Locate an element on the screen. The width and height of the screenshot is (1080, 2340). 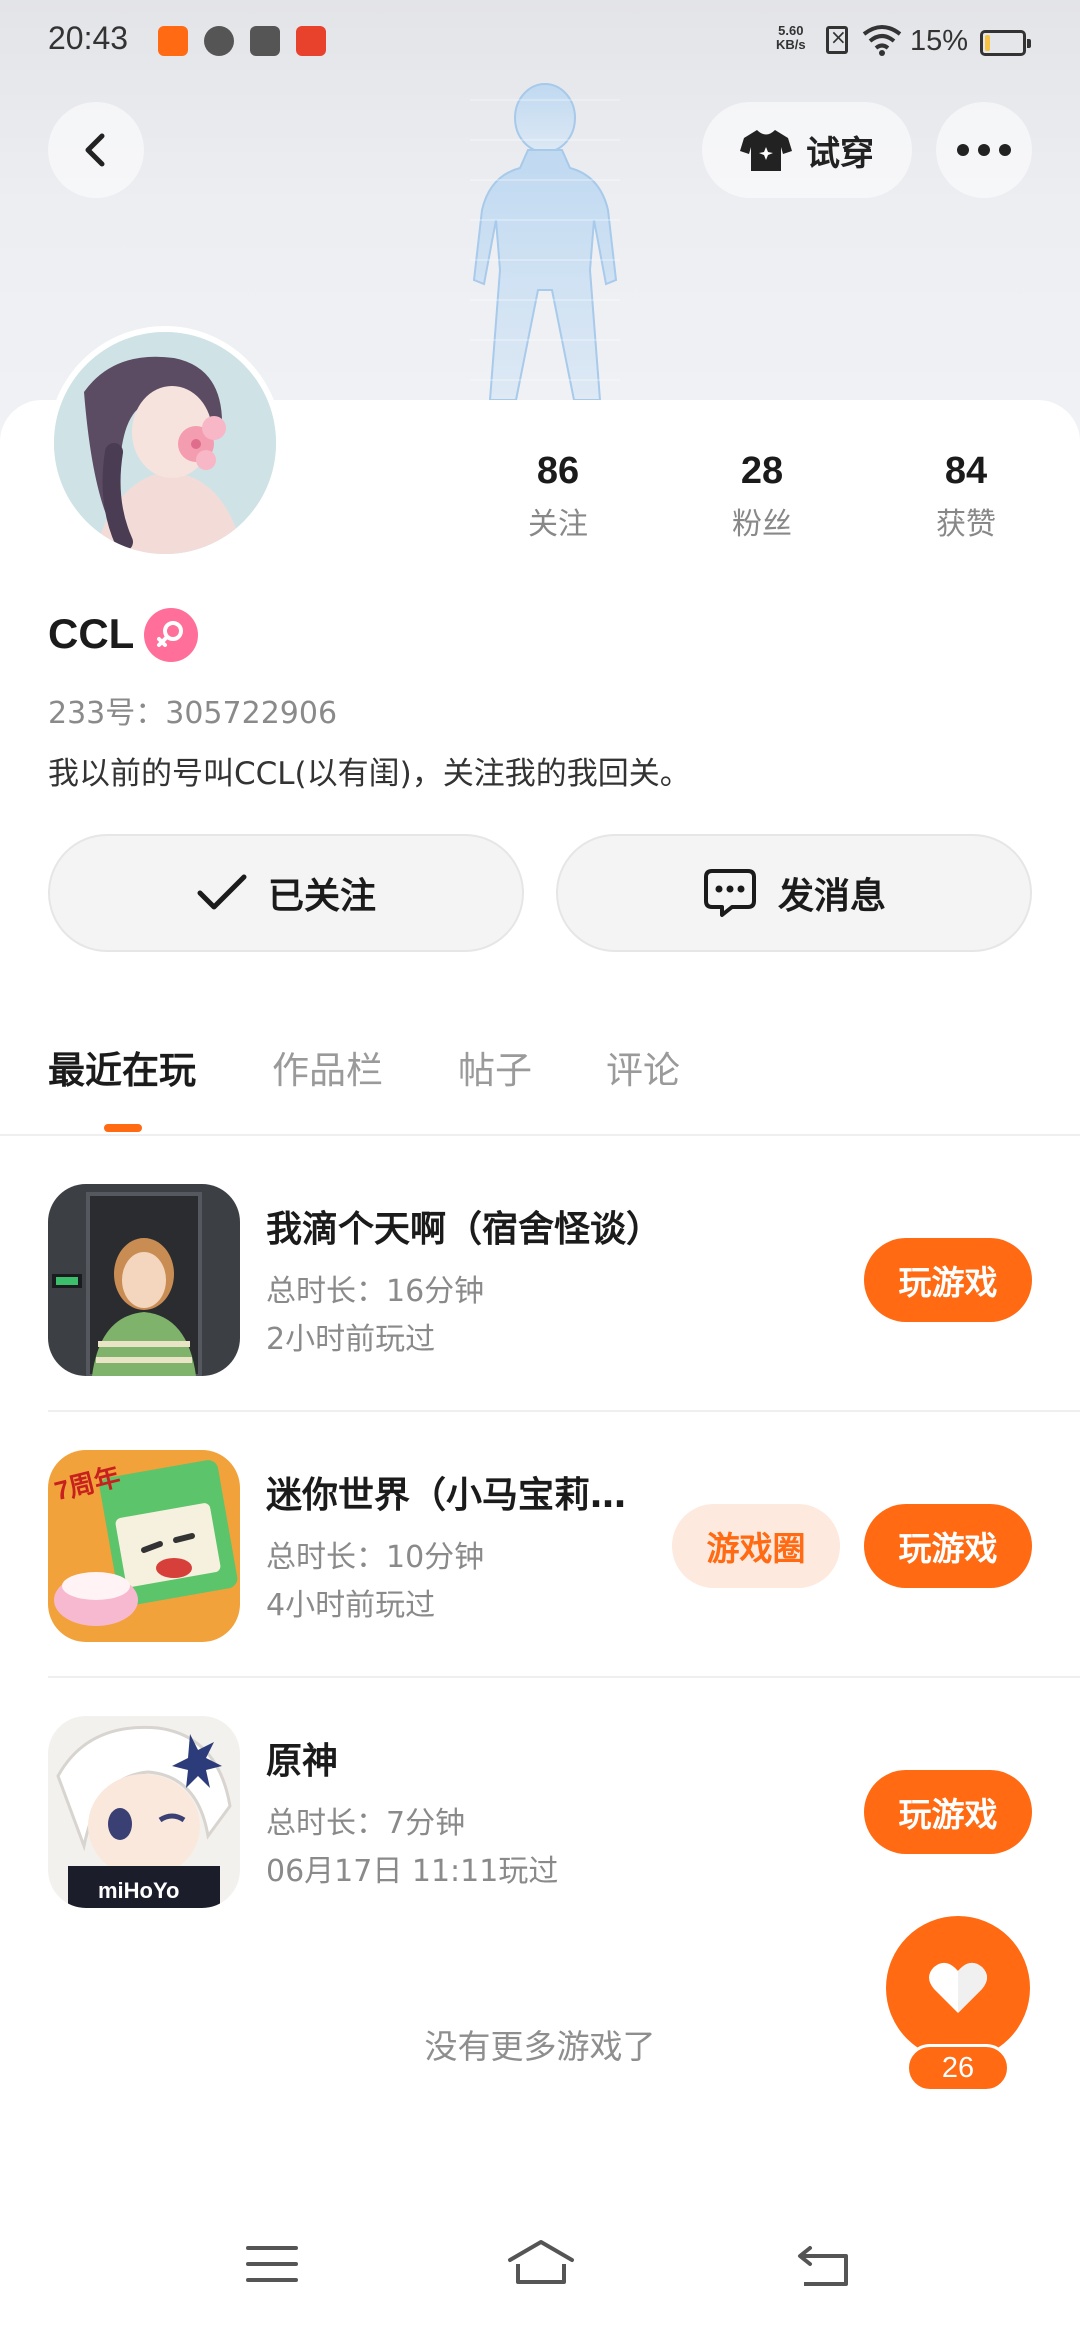
like-button is located at coordinates (958, 1988).